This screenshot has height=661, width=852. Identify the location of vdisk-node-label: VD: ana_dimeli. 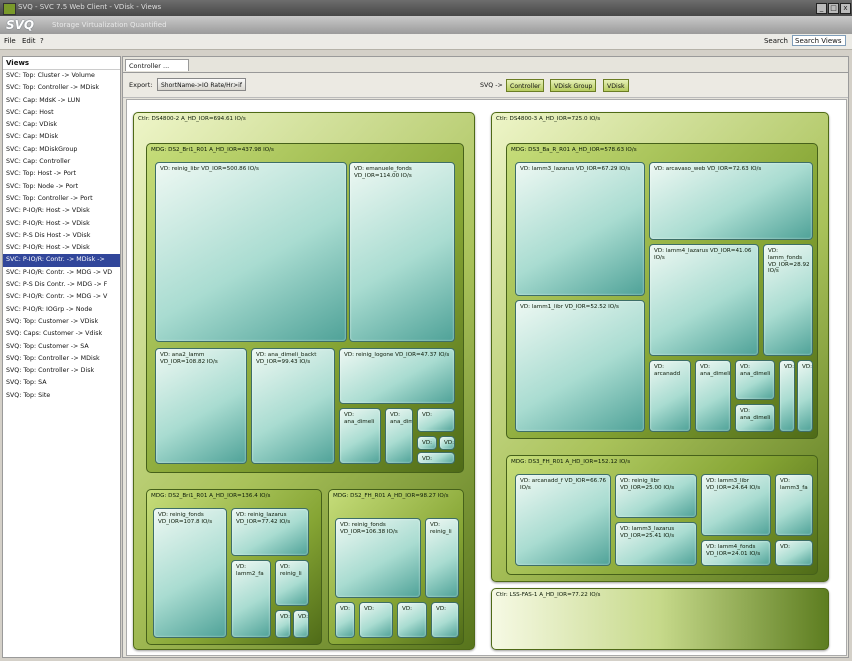
(715, 370).